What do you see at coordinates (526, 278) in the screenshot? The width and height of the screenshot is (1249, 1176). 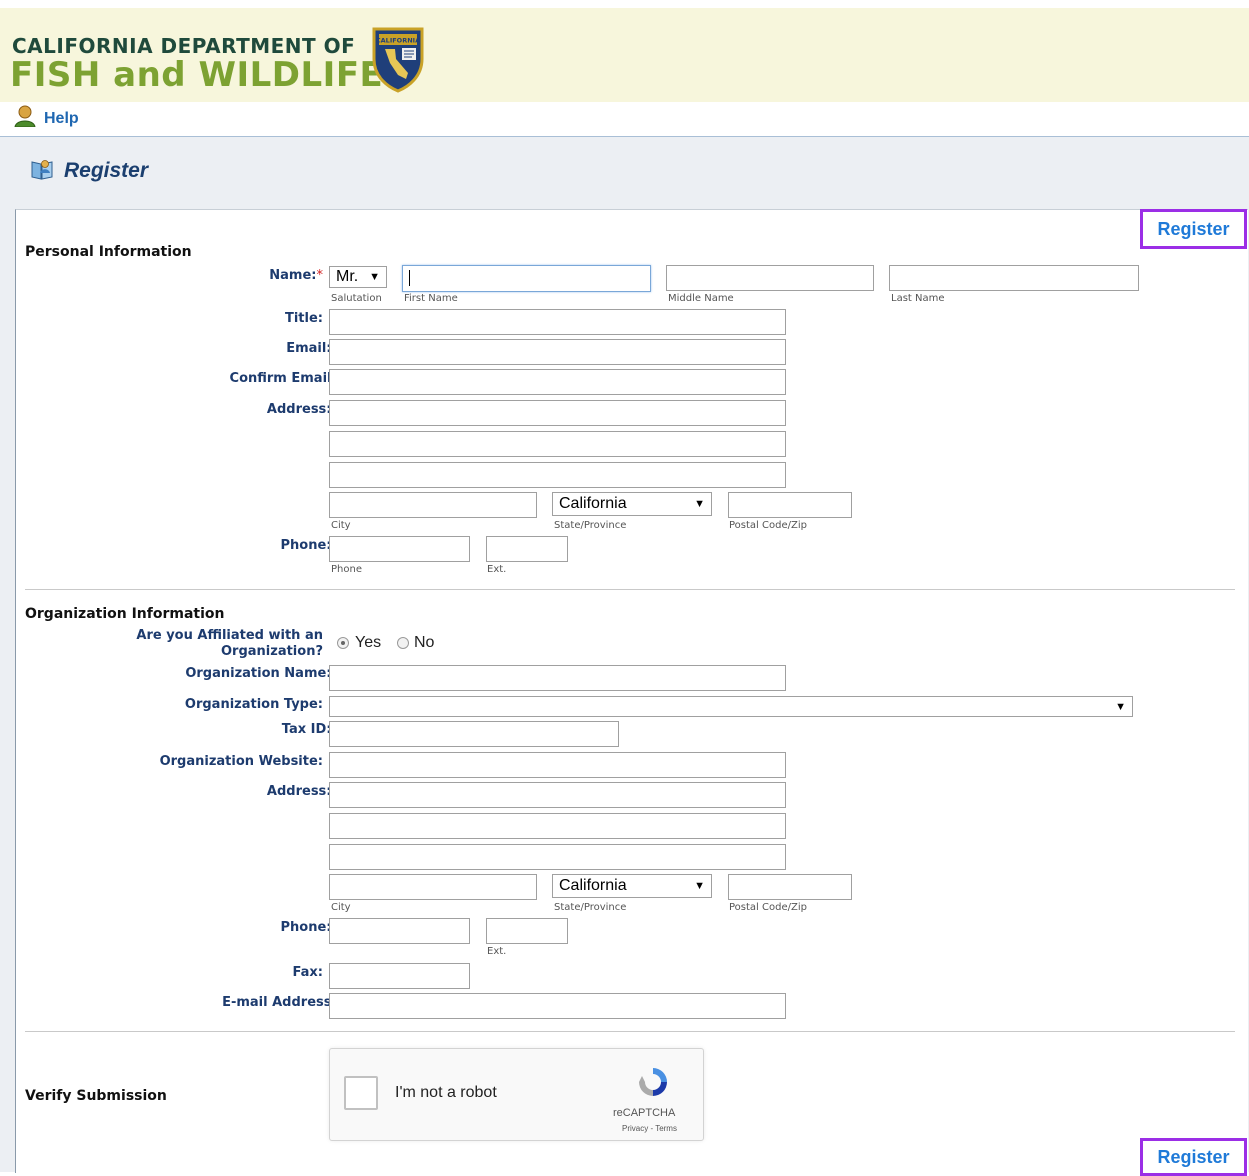 I see `first-name-input` at bounding box center [526, 278].